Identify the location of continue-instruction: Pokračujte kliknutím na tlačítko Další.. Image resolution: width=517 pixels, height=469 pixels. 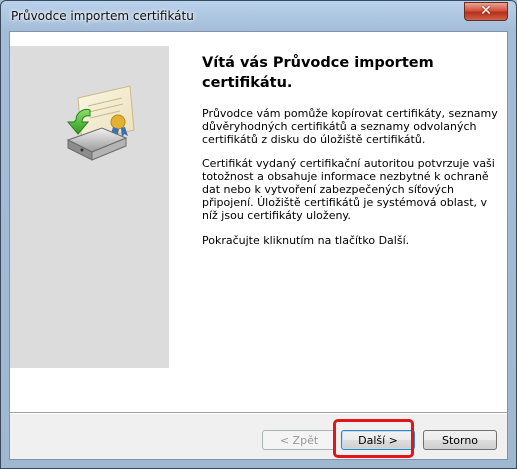
(306, 240).